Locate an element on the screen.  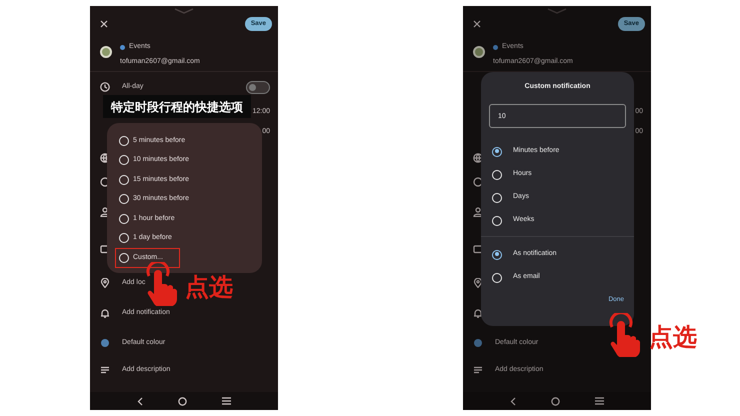
tap-annotation: 点选 is located at coordinates (209, 288).